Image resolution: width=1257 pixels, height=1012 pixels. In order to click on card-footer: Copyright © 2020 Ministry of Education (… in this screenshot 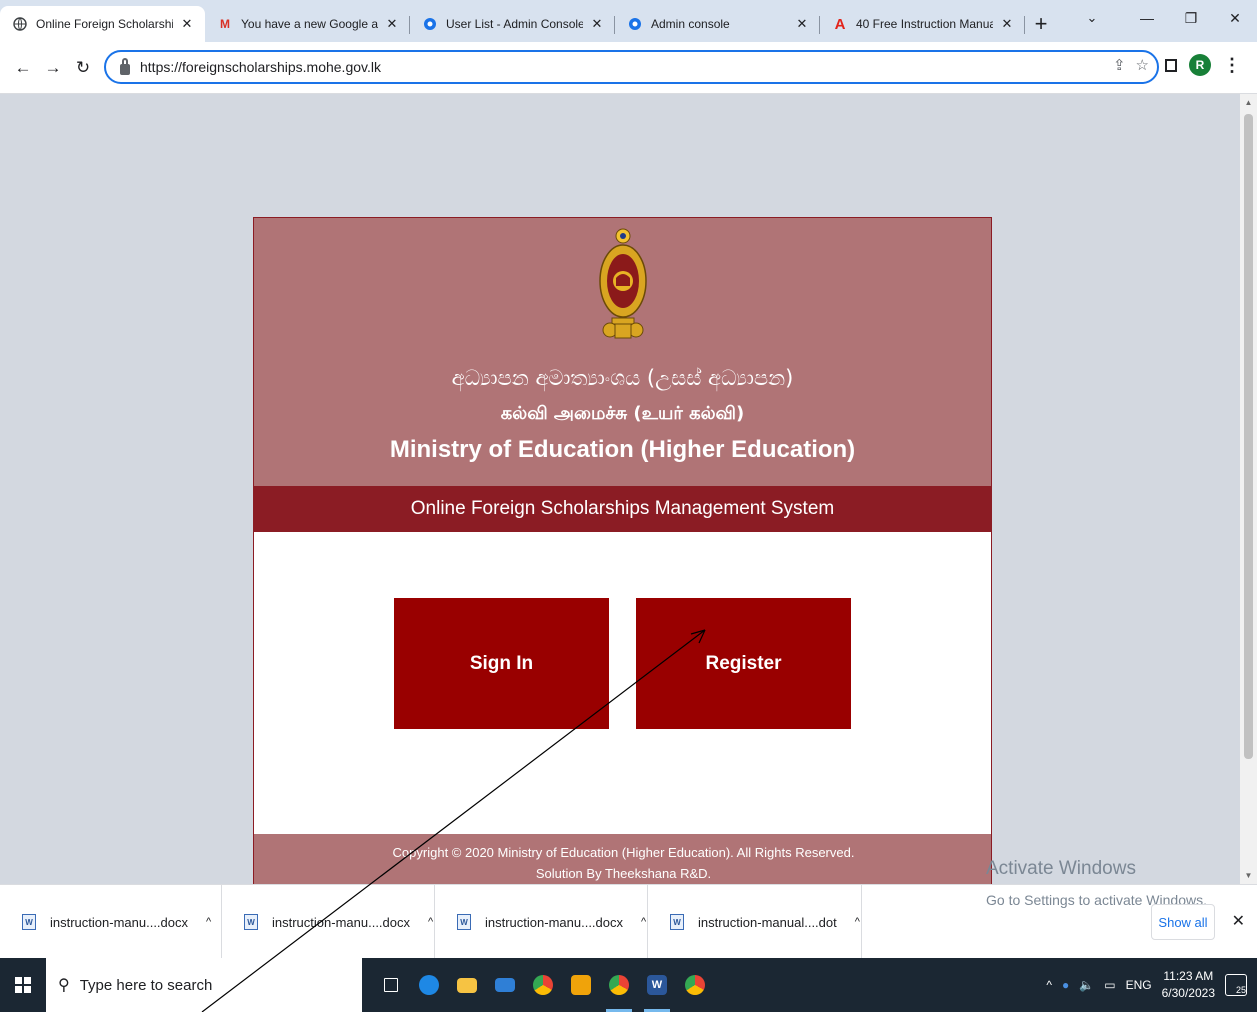, I will do `click(622, 859)`.